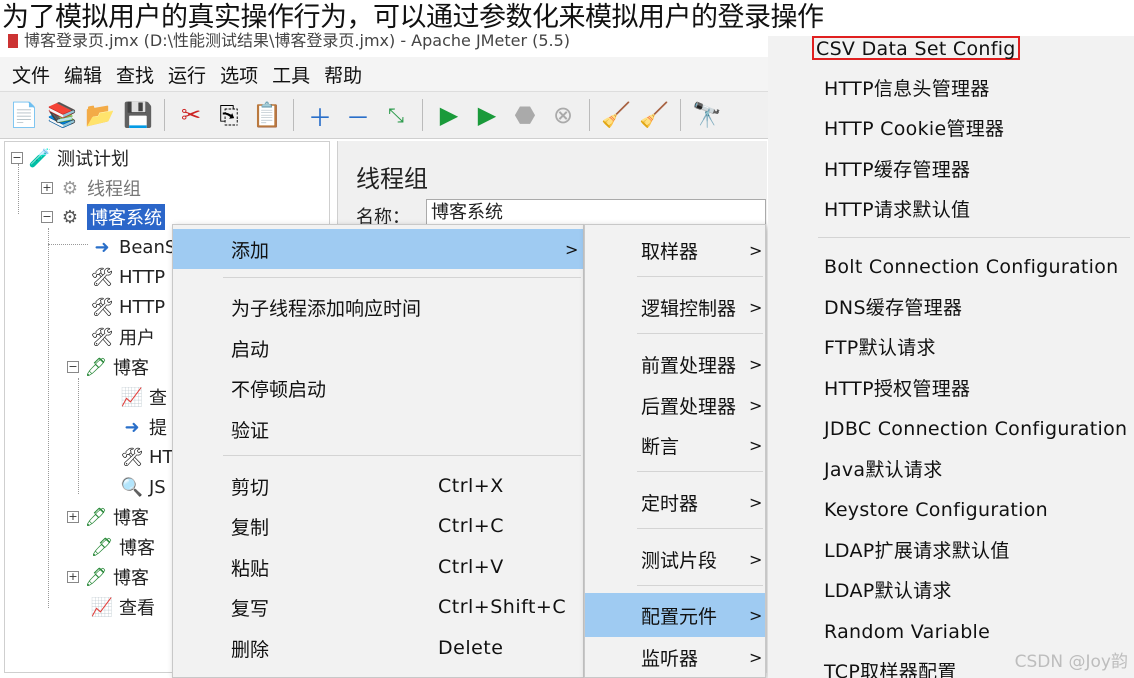 This screenshot has width=1134, height=678. What do you see at coordinates (239, 74) in the screenshot?
I see `menu-options: 选项` at bounding box center [239, 74].